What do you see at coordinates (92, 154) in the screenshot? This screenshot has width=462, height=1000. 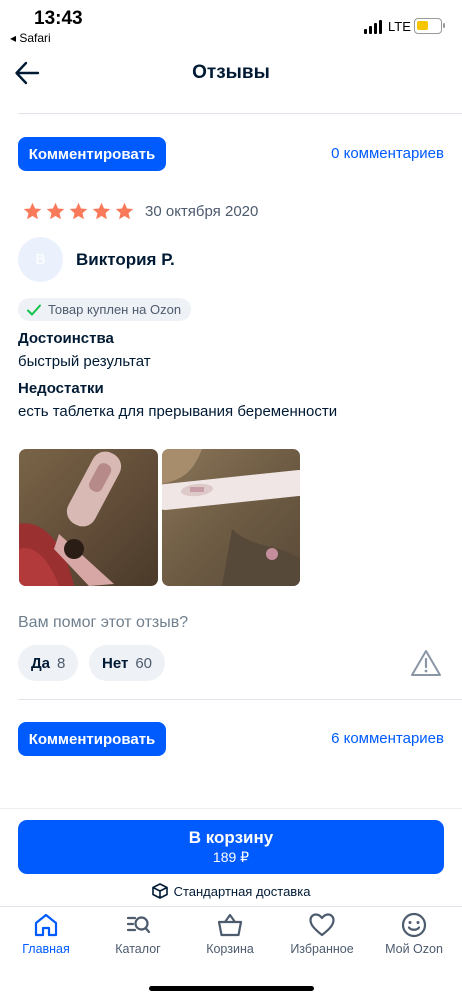 I see `comment-button: Комментировать` at bounding box center [92, 154].